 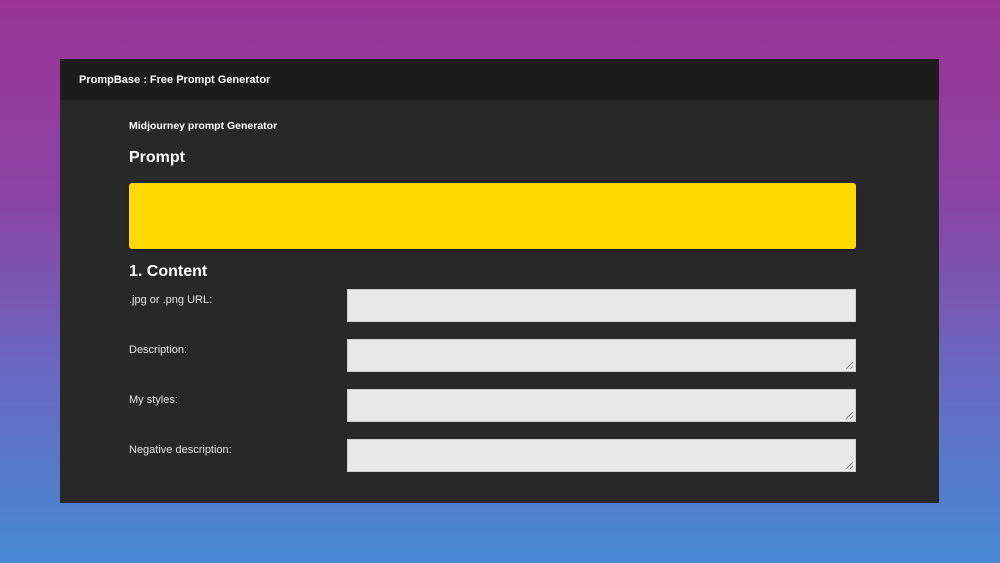 What do you see at coordinates (174, 80) in the screenshot?
I see `app-title: PrompBase : Free Prompt Generator` at bounding box center [174, 80].